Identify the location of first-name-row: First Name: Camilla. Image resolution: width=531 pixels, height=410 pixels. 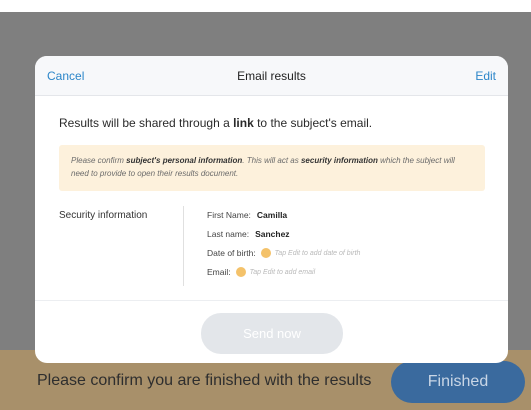
(247, 215).